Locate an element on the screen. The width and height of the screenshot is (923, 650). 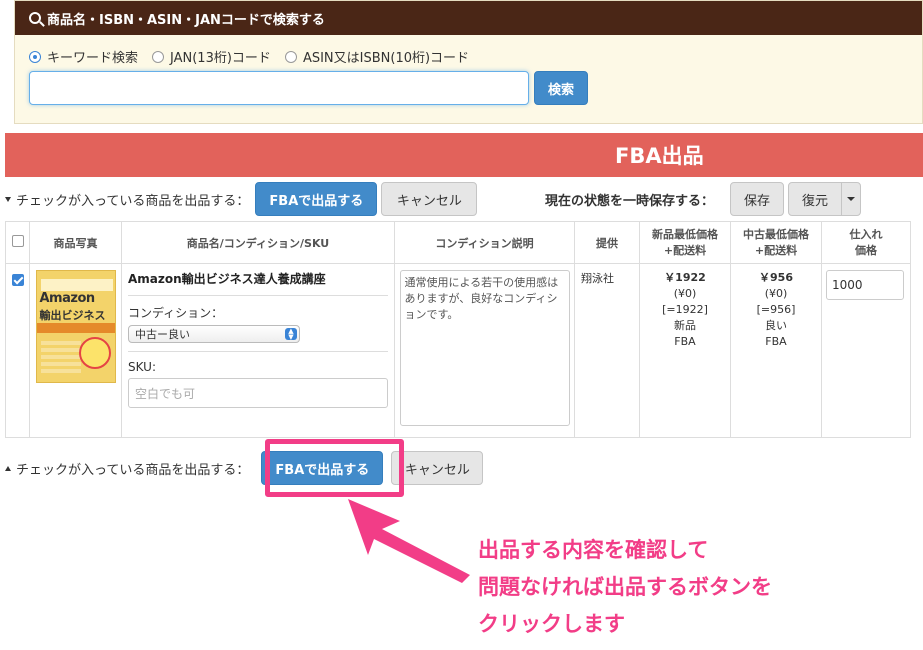
new-price-channel: FBA is located at coordinates (685, 341).